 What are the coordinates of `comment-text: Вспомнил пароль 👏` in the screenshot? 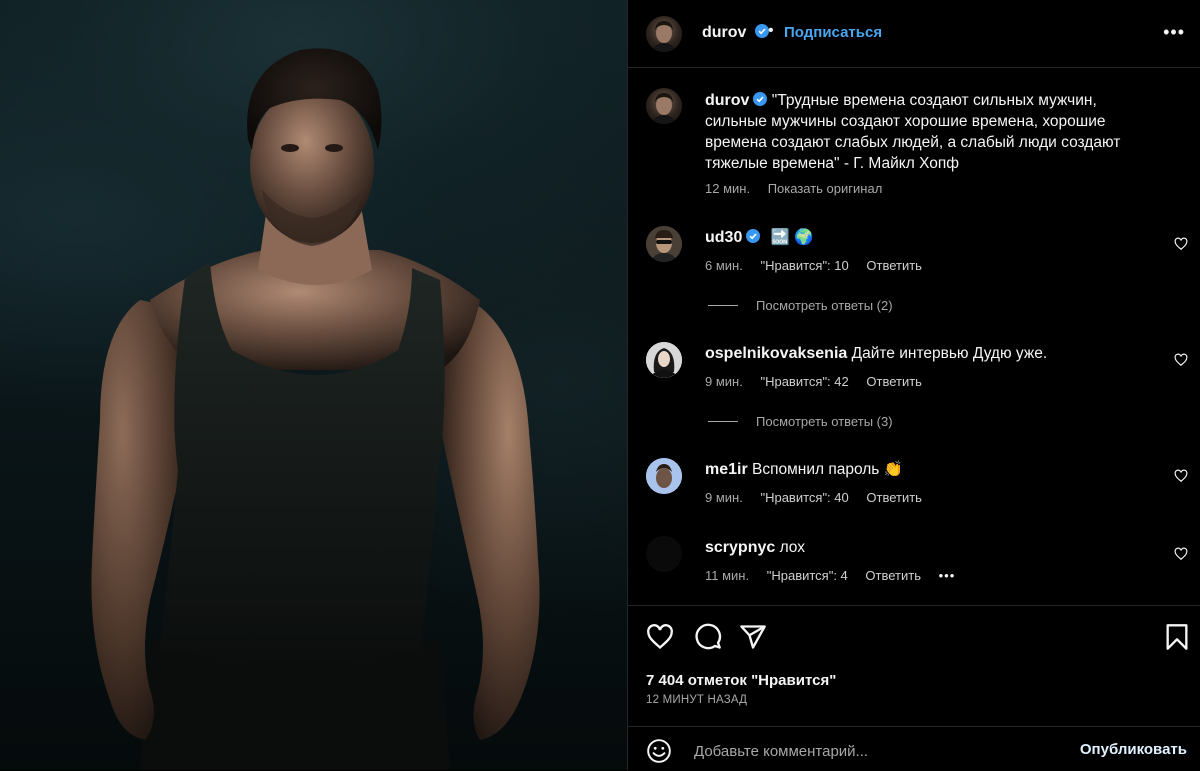 It's located at (827, 469).